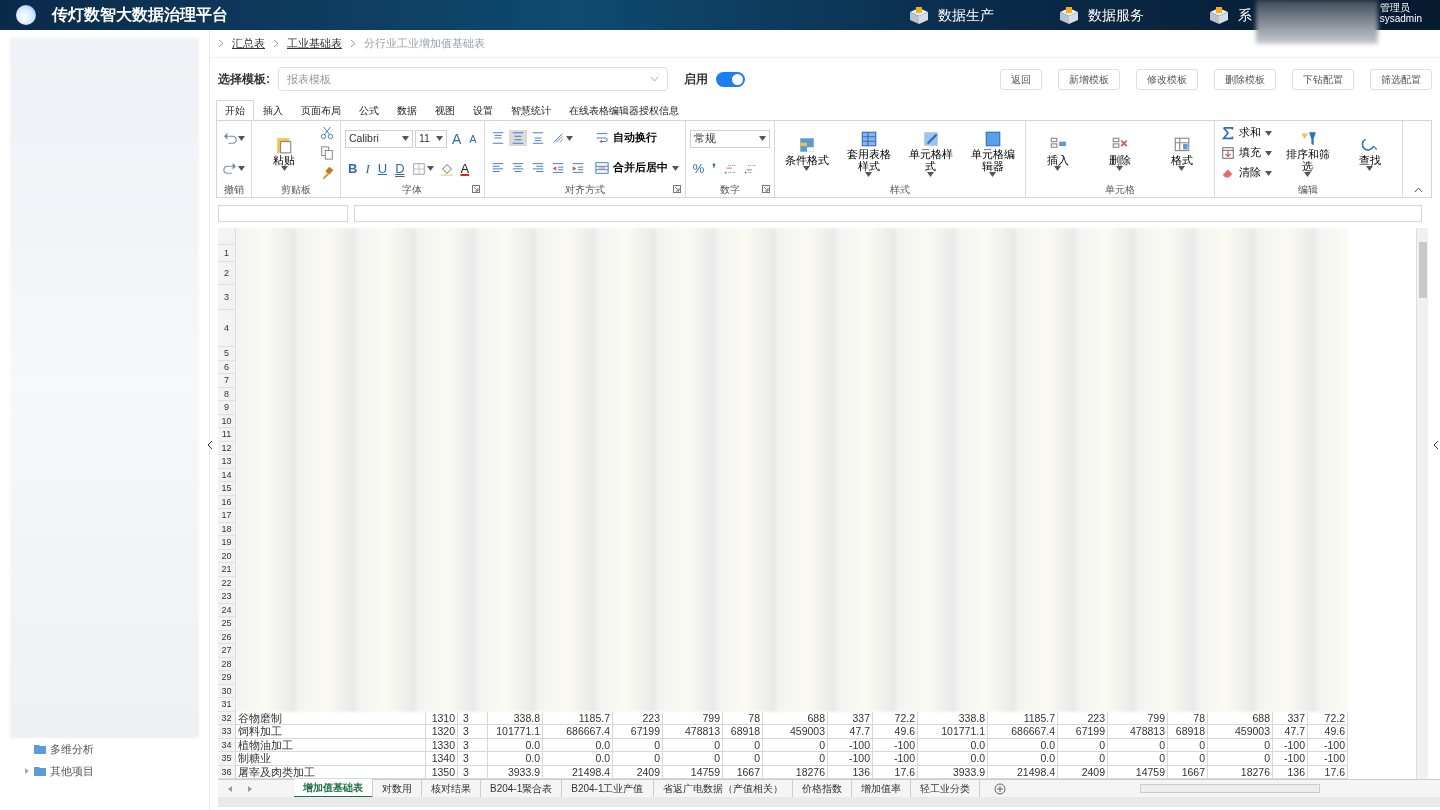 The width and height of the screenshot is (1440, 810). Describe the element at coordinates (104, 749) in the screenshot. I see `sidebar-item: 多维分析` at that location.